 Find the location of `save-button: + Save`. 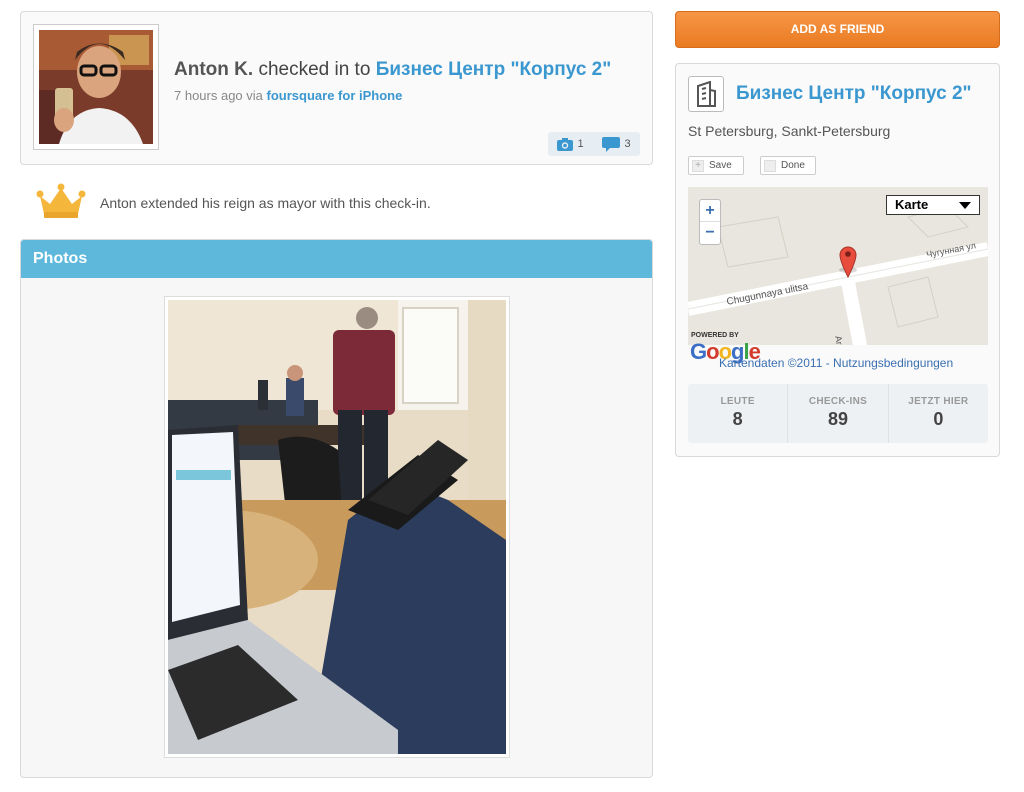

save-button: + Save is located at coordinates (716, 165).